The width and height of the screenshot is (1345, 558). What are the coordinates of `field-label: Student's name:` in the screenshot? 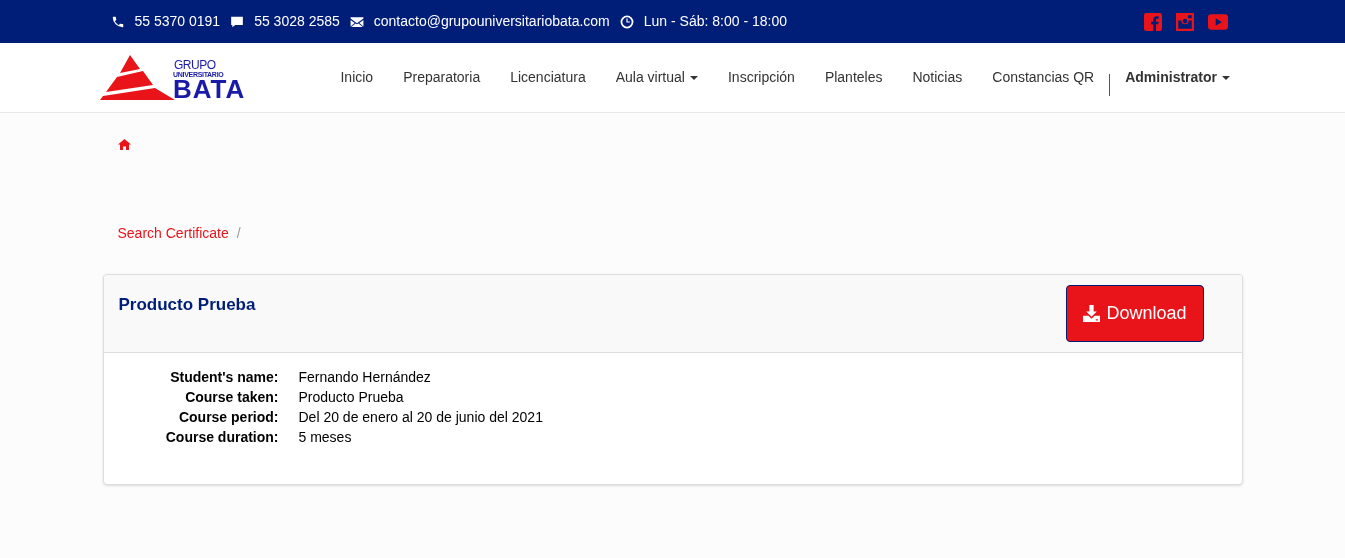 It's located at (224, 377).